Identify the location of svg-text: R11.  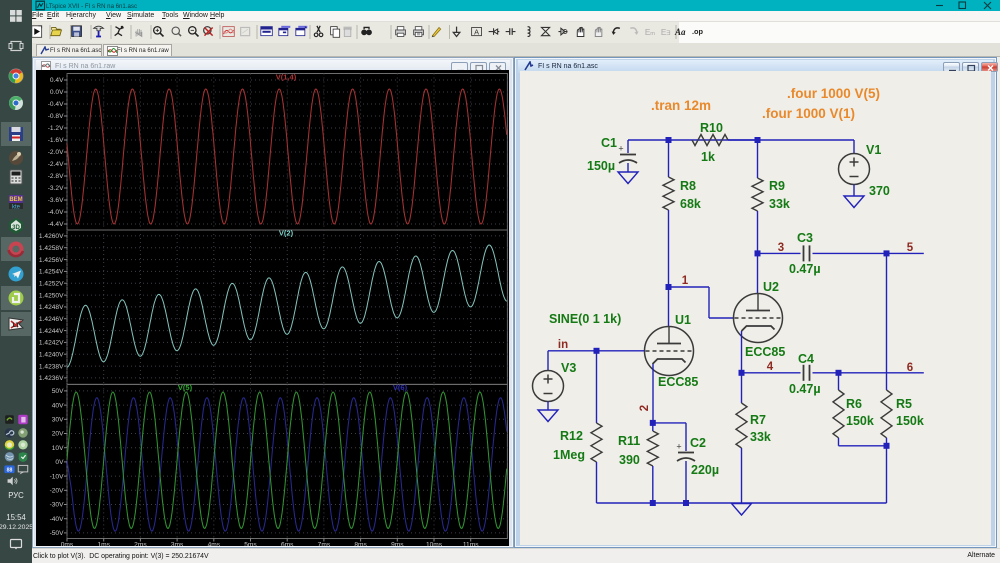
(629, 441).